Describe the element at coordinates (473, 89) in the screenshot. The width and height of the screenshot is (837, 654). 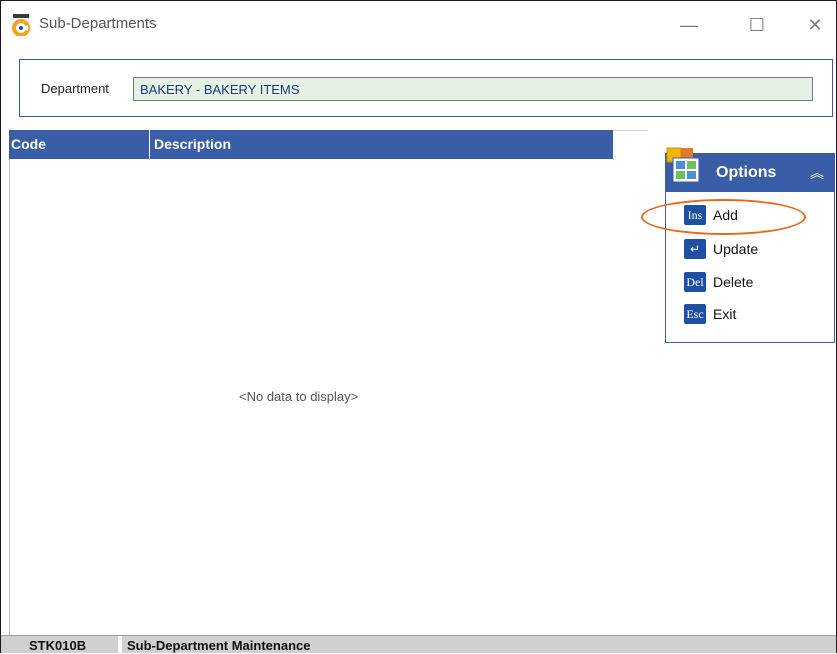
I see `department-field: BAKERY - BAKERY ITEMS` at that location.